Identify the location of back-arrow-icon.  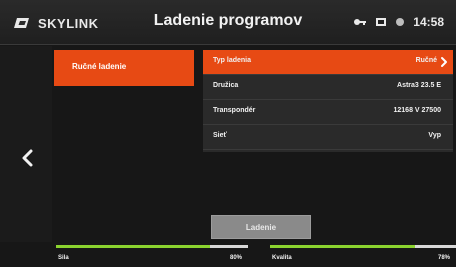
(28, 158).